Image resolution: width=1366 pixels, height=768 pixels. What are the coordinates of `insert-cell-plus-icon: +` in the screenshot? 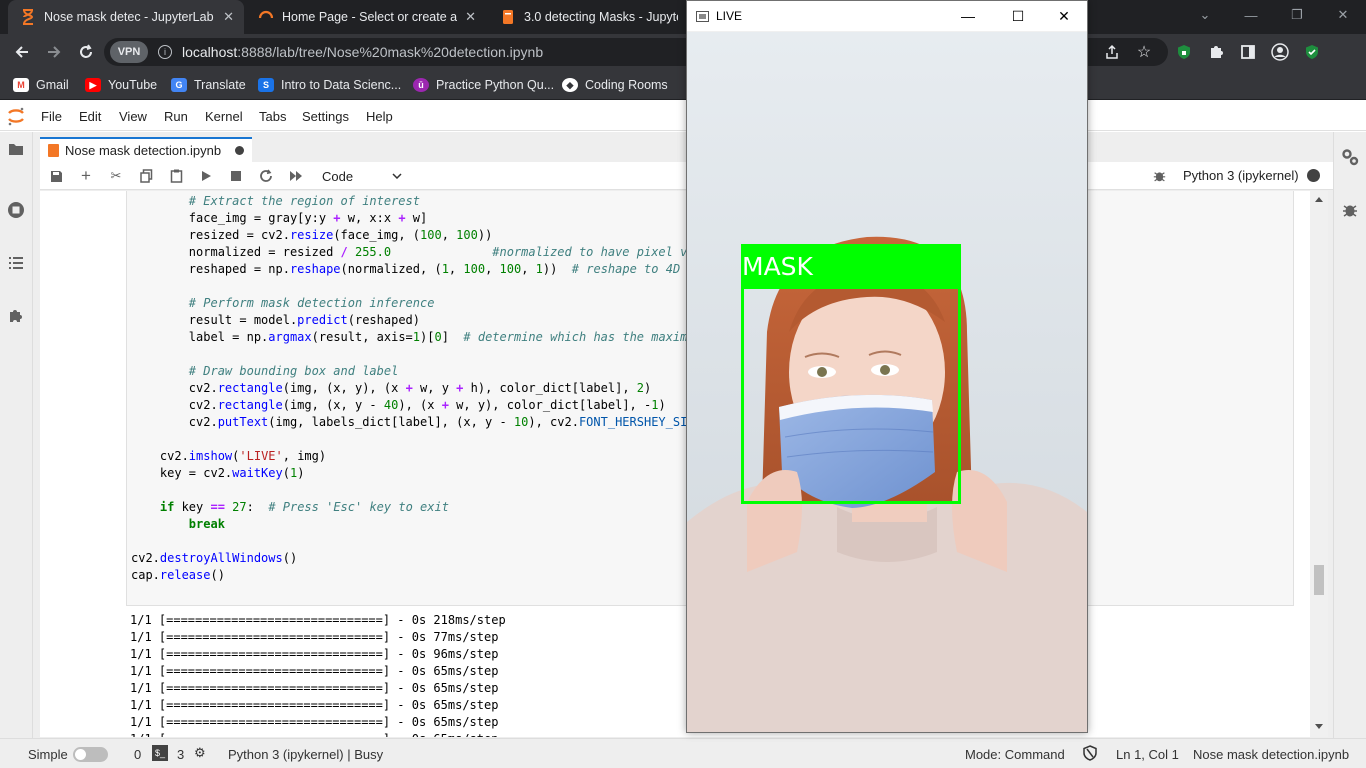 It's located at (86, 175).